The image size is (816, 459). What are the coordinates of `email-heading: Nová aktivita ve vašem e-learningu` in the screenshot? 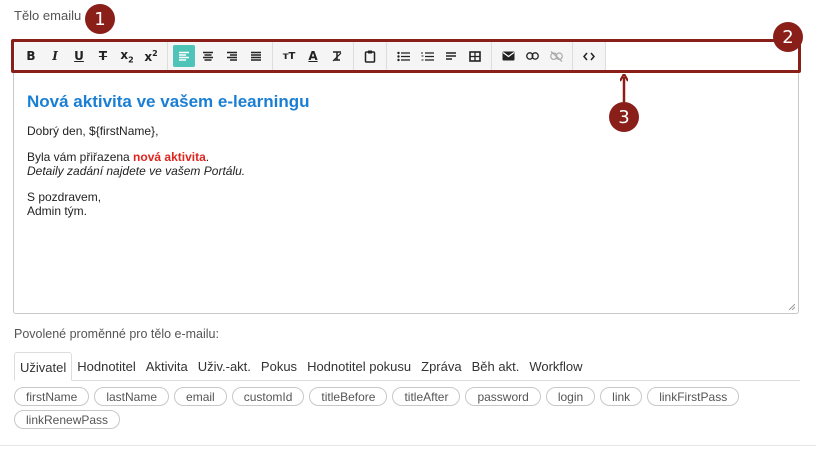 It's located at (168, 101).